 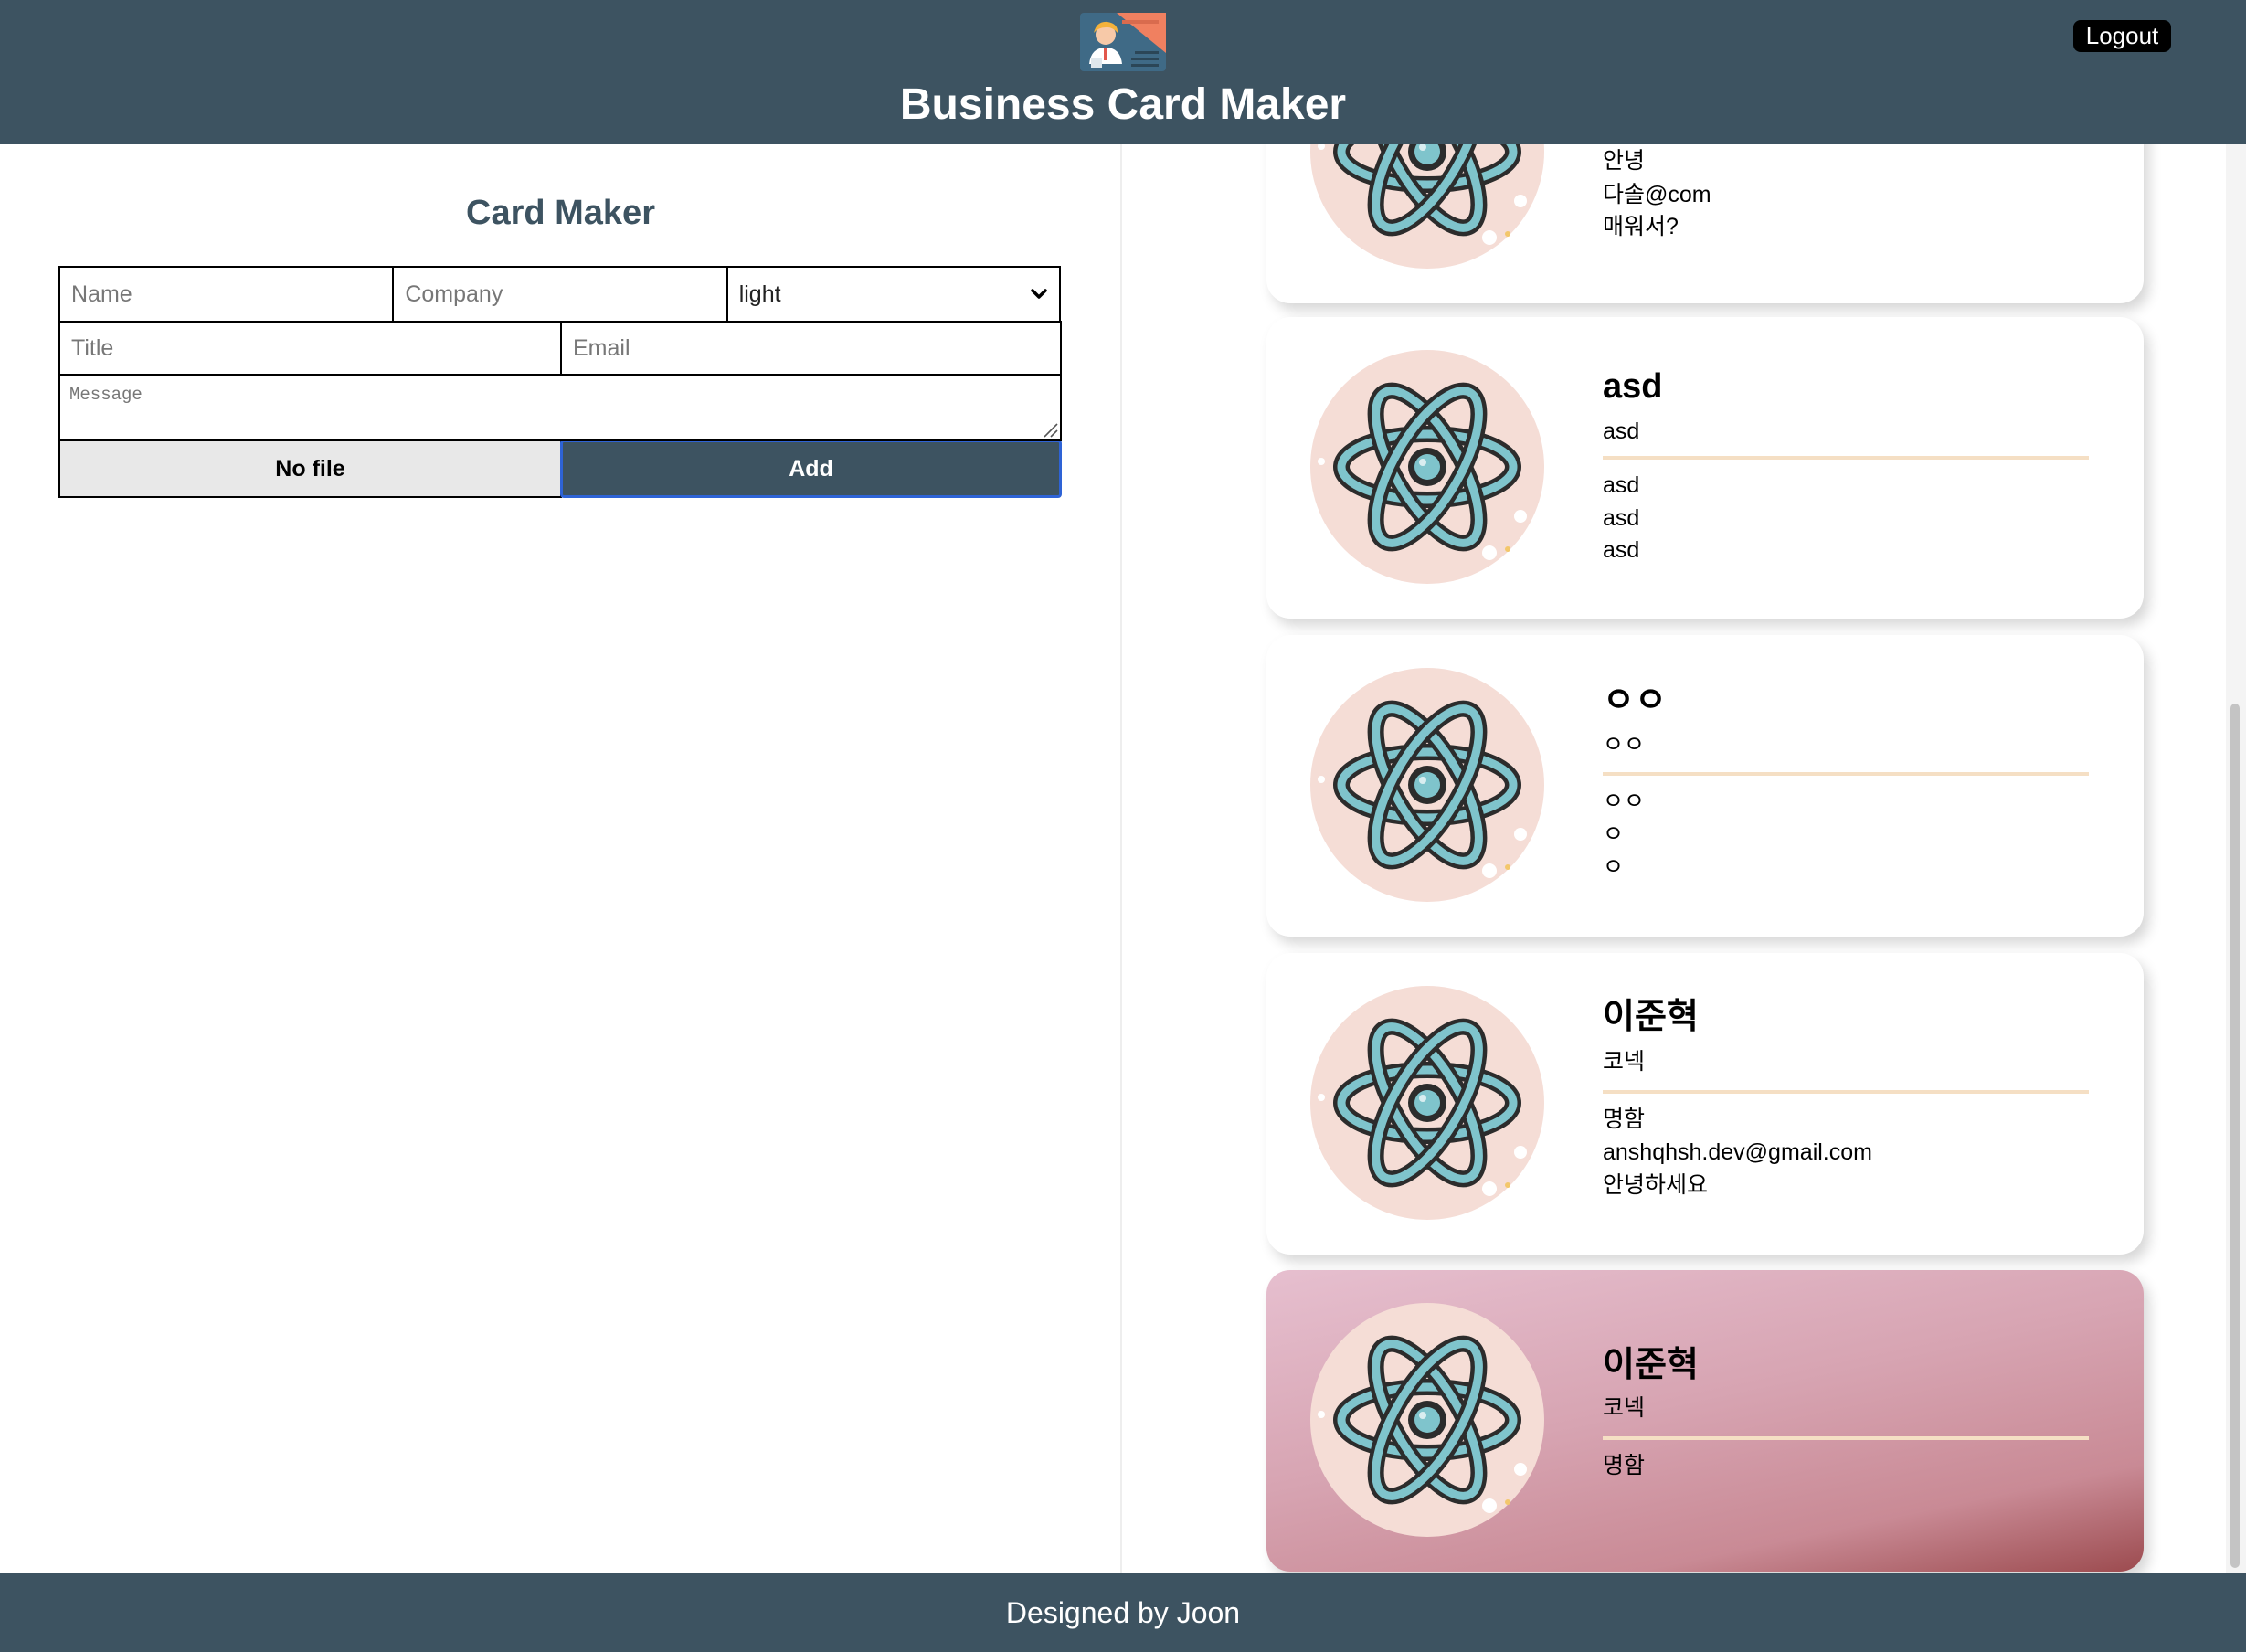 I want to click on card-email: 다솔@com, so click(x=1657, y=195).